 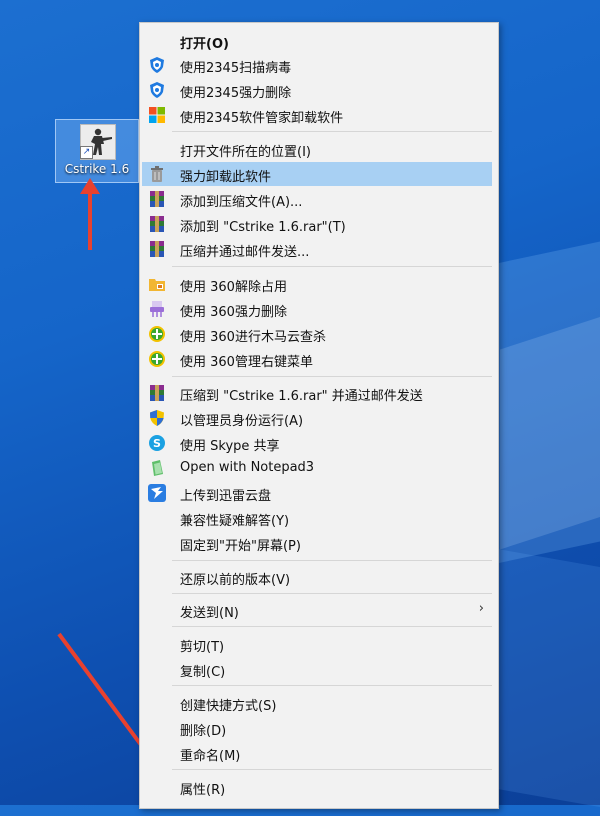 What do you see at coordinates (317, 393) in the screenshot?
I see `menu-item-compress-rar-email: 压缩到 "Cstrike 1.6.rar" 并通过邮件发送` at bounding box center [317, 393].